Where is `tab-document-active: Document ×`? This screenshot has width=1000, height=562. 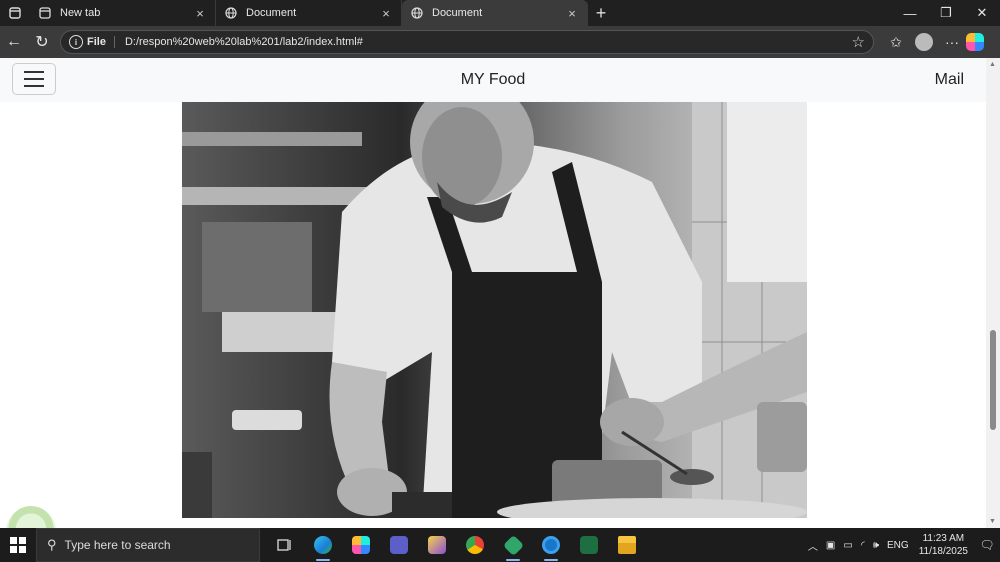 tab-document-active: Document × is located at coordinates (495, 13).